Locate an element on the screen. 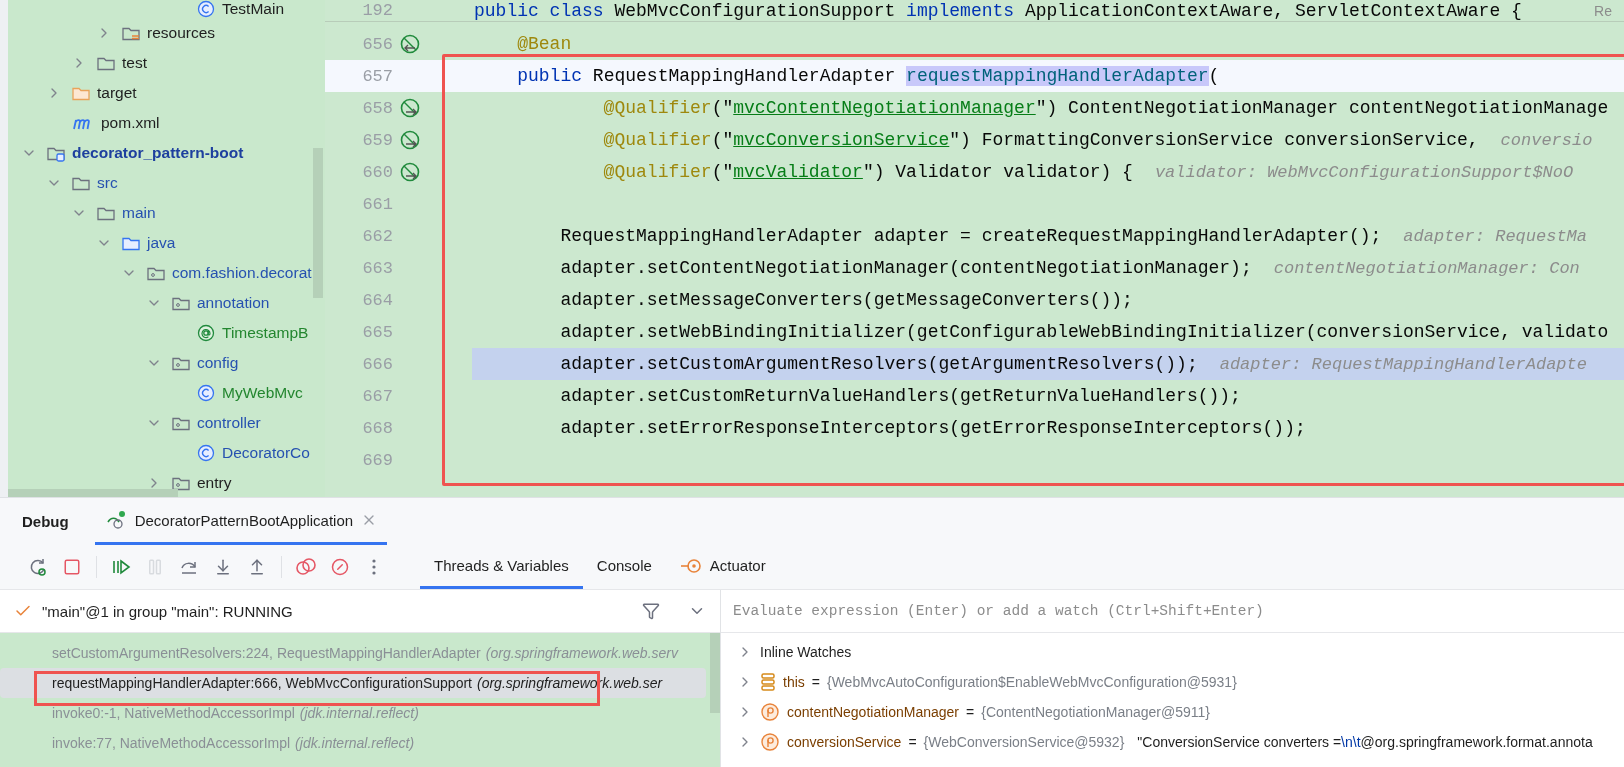  code-token: adapter.setCustomReturnValueHandlers(getReturnValueHandlers()); is located at coordinates (900, 396).